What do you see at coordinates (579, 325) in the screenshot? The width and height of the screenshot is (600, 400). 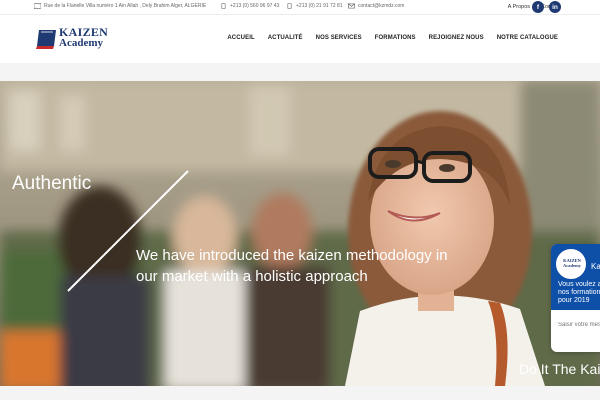 I see `chat-message-input` at bounding box center [579, 325].